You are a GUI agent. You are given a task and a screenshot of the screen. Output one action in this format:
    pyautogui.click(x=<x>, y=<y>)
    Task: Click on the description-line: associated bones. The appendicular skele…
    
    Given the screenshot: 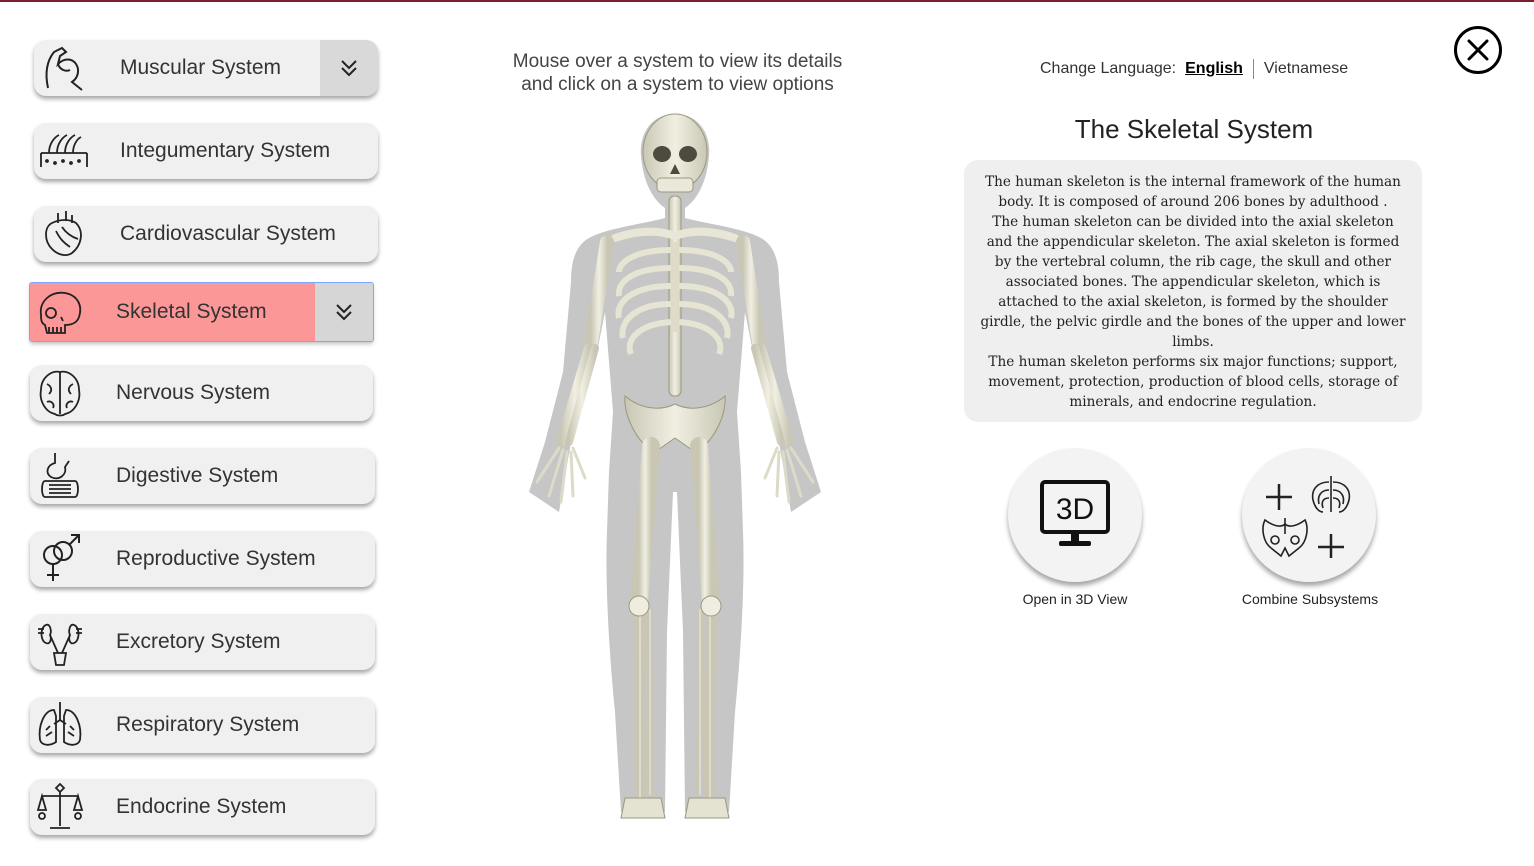 What is the action you would take?
    pyautogui.click(x=1193, y=282)
    